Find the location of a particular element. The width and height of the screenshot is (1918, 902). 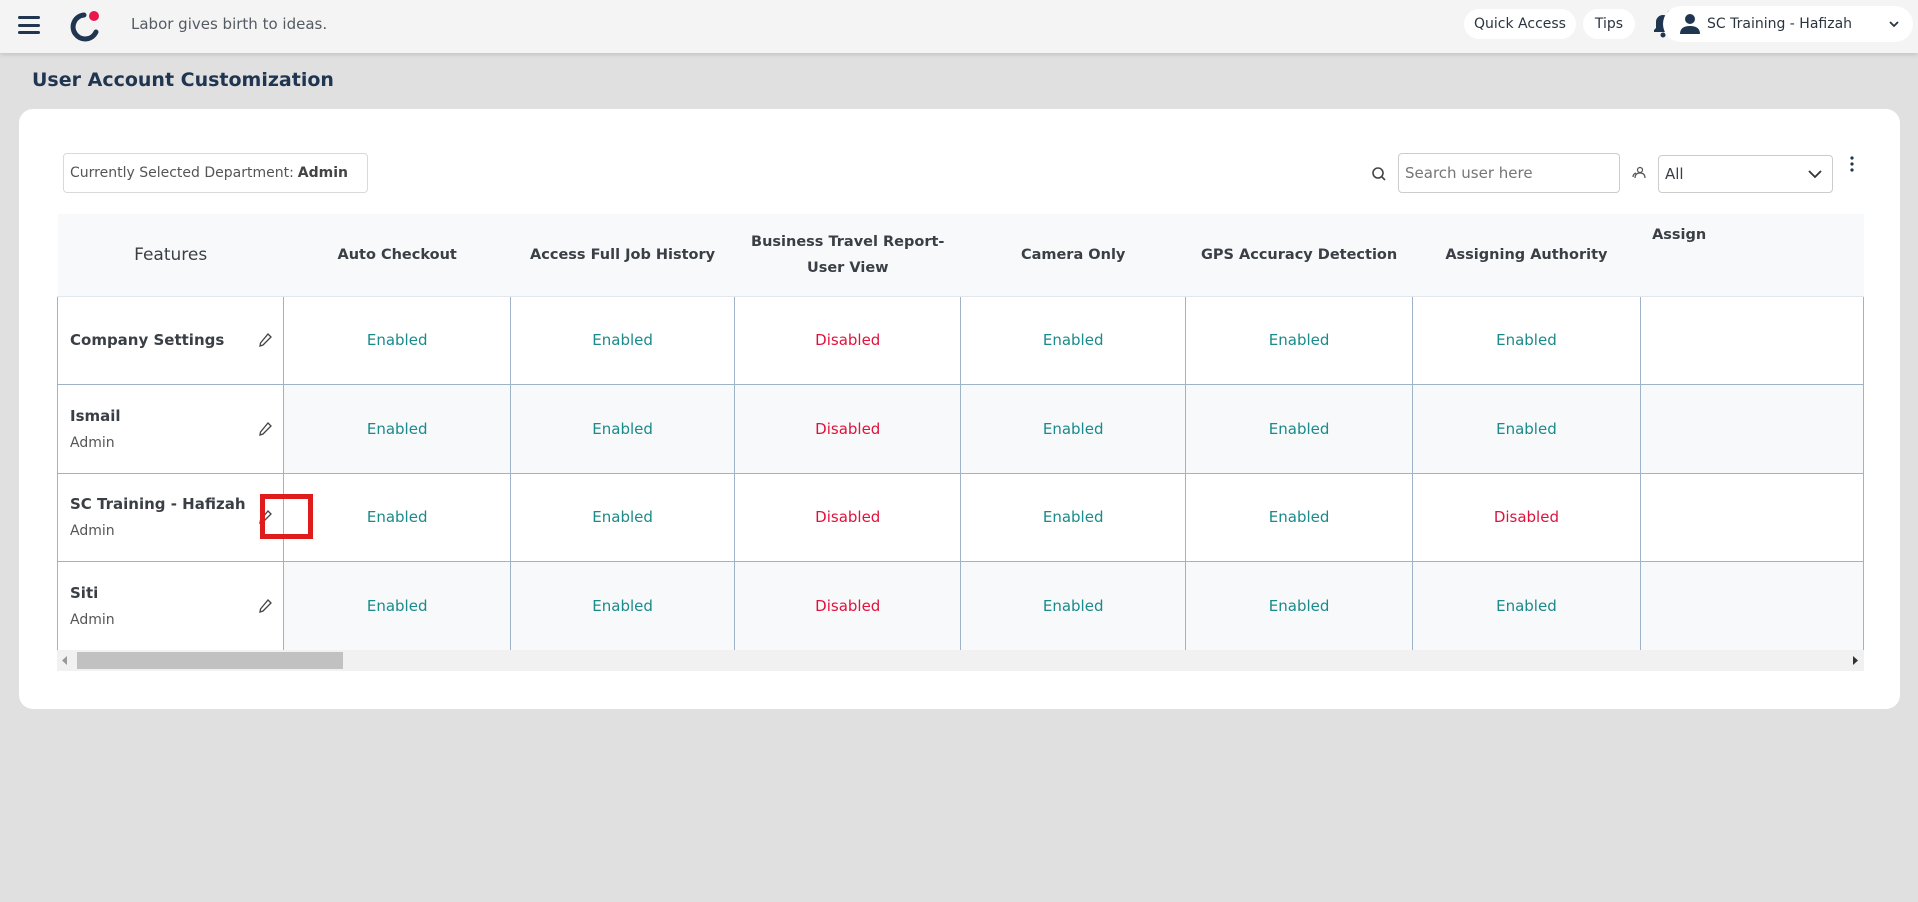

user-cell: Company Settings is located at coordinates (171, 340).